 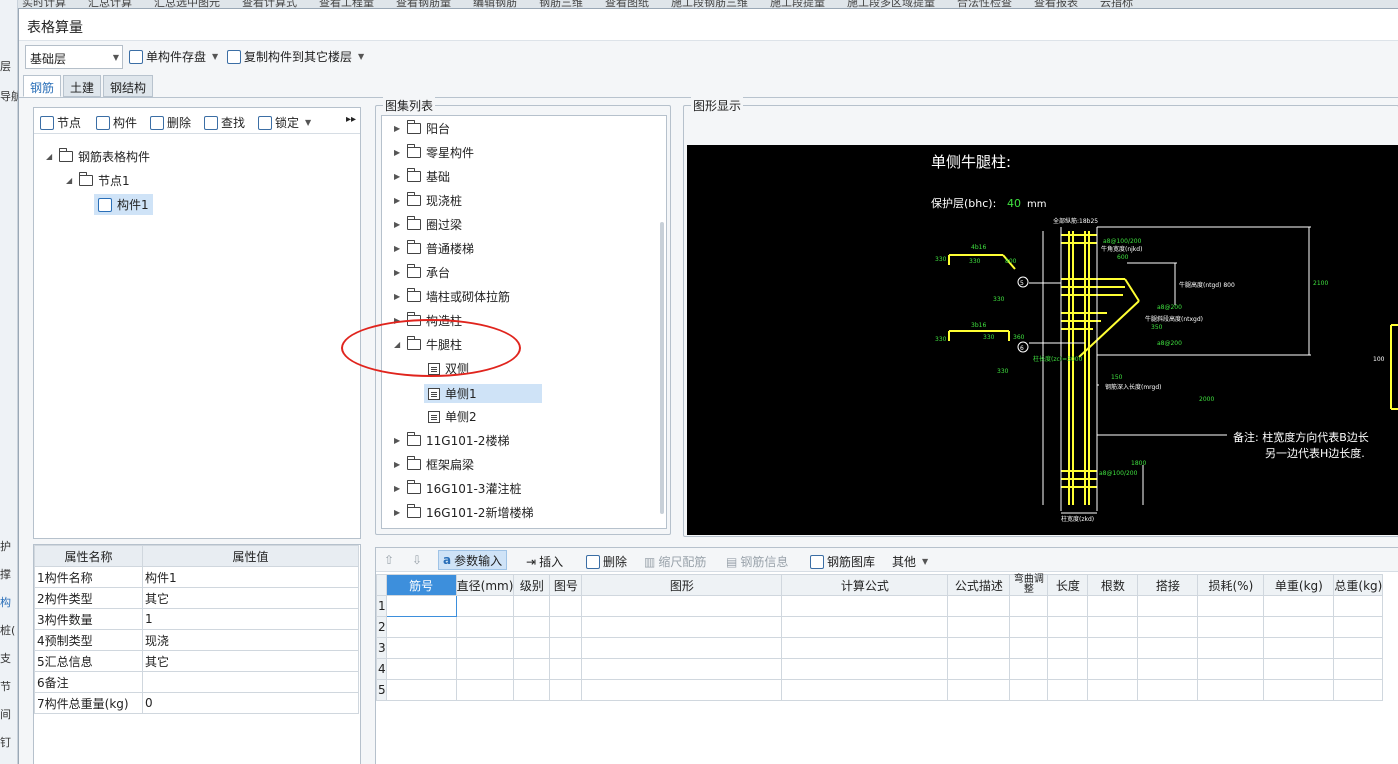 What do you see at coordinates (842, 561) in the screenshot?
I see `rebar-library-button: 钢筋图库` at bounding box center [842, 561].